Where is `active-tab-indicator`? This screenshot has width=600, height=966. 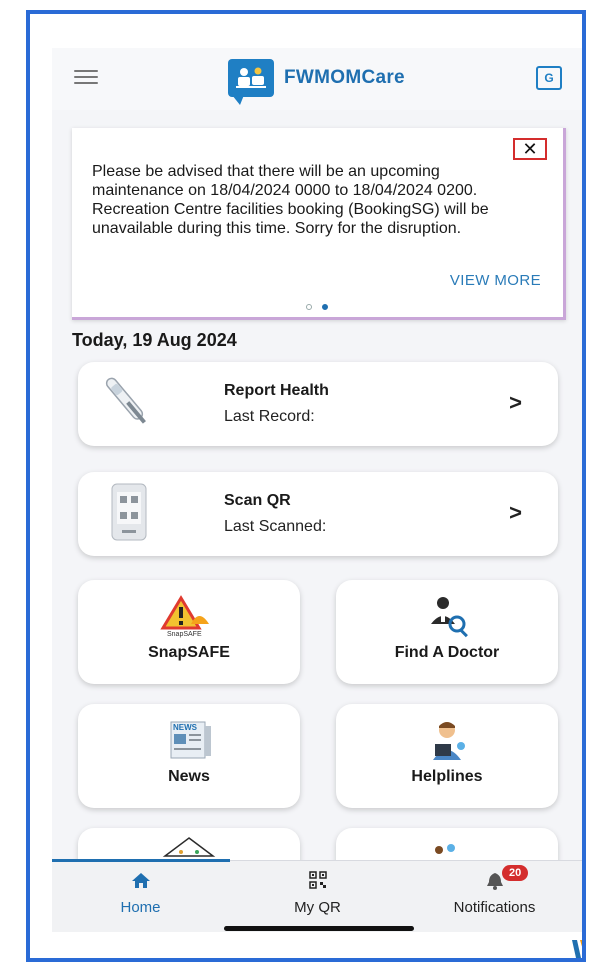
active-tab-indicator is located at coordinates (141, 860).